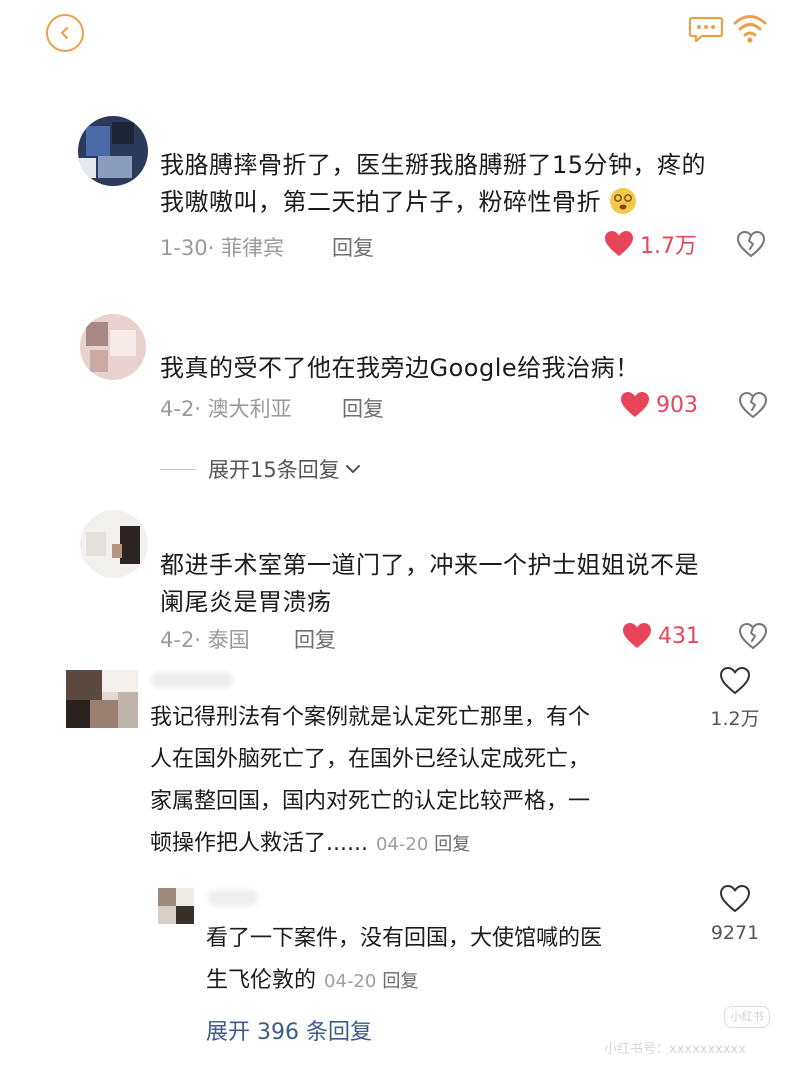 The height and width of the screenshot is (1069, 800). What do you see at coordinates (222, 248) in the screenshot?
I see `comment-date-location: 1-30· 菲律宾` at bounding box center [222, 248].